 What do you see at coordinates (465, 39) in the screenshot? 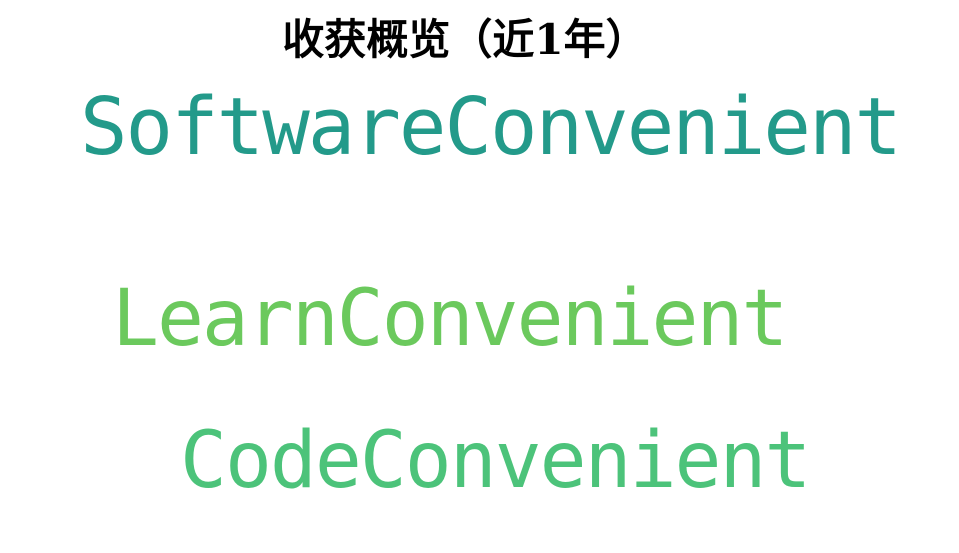
I see `page-title: 收获概览（近1年）` at bounding box center [465, 39].